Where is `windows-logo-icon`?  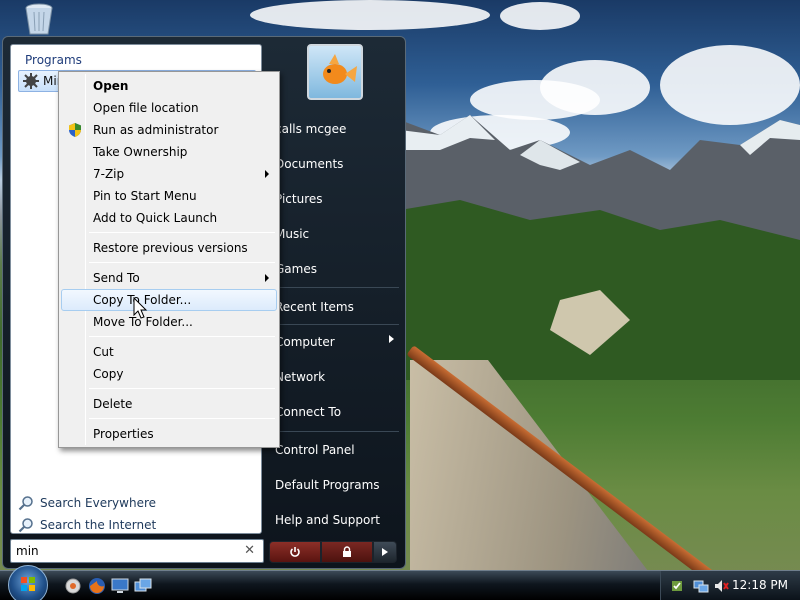 windows-logo-icon is located at coordinates (28, 584).